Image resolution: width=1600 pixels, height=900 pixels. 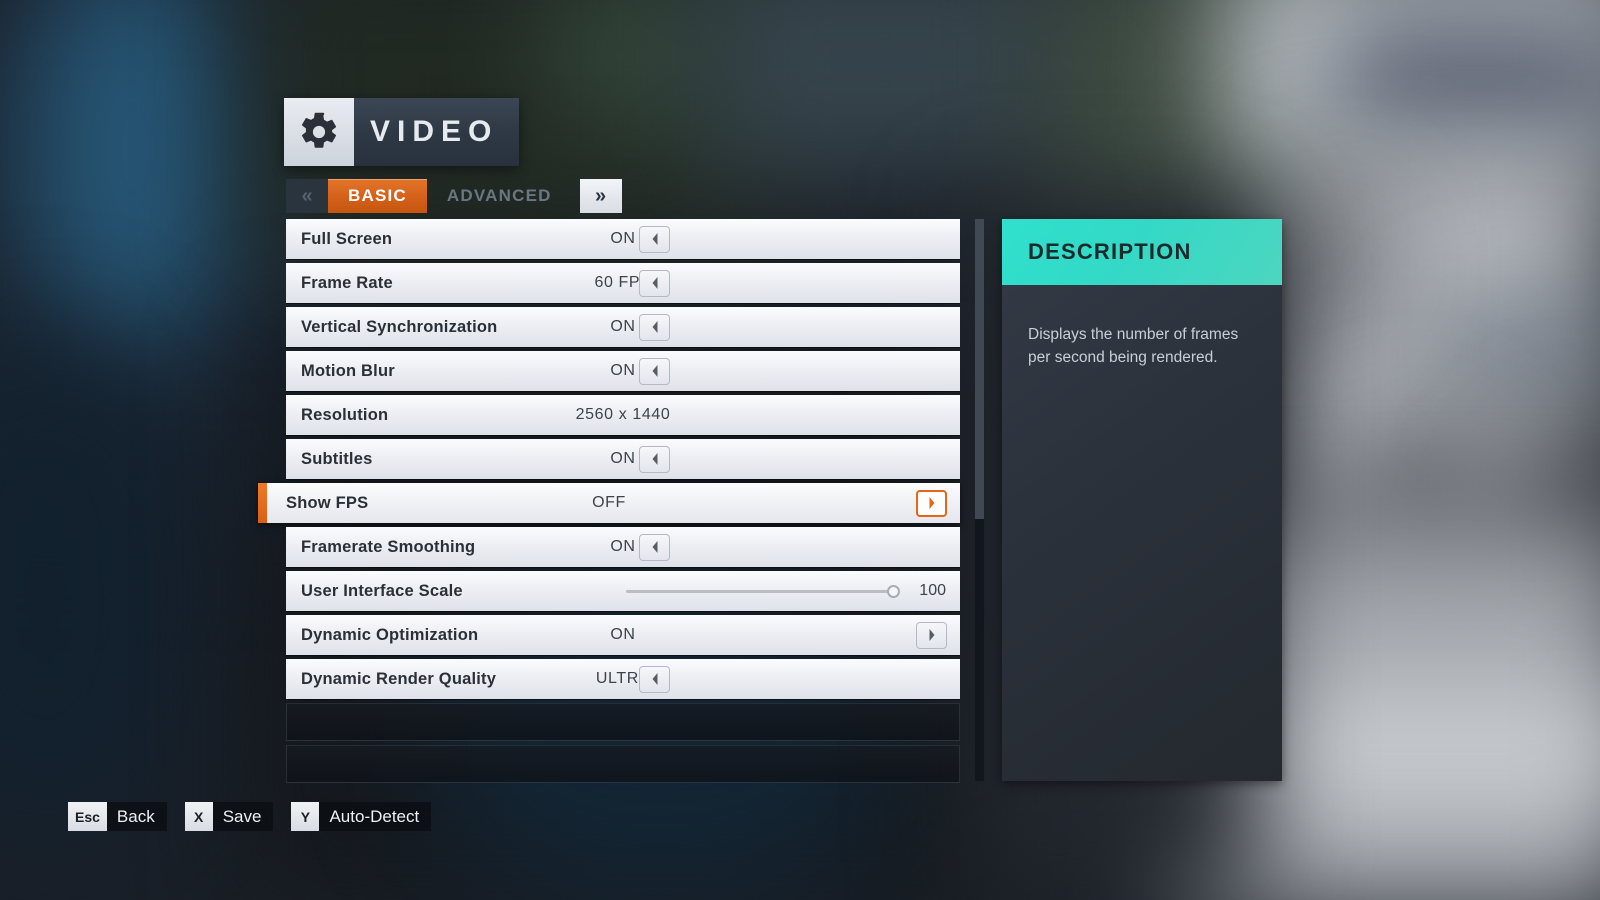 What do you see at coordinates (337, 458) in the screenshot?
I see `setting-label: Subtitles` at bounding box center [337, 458].